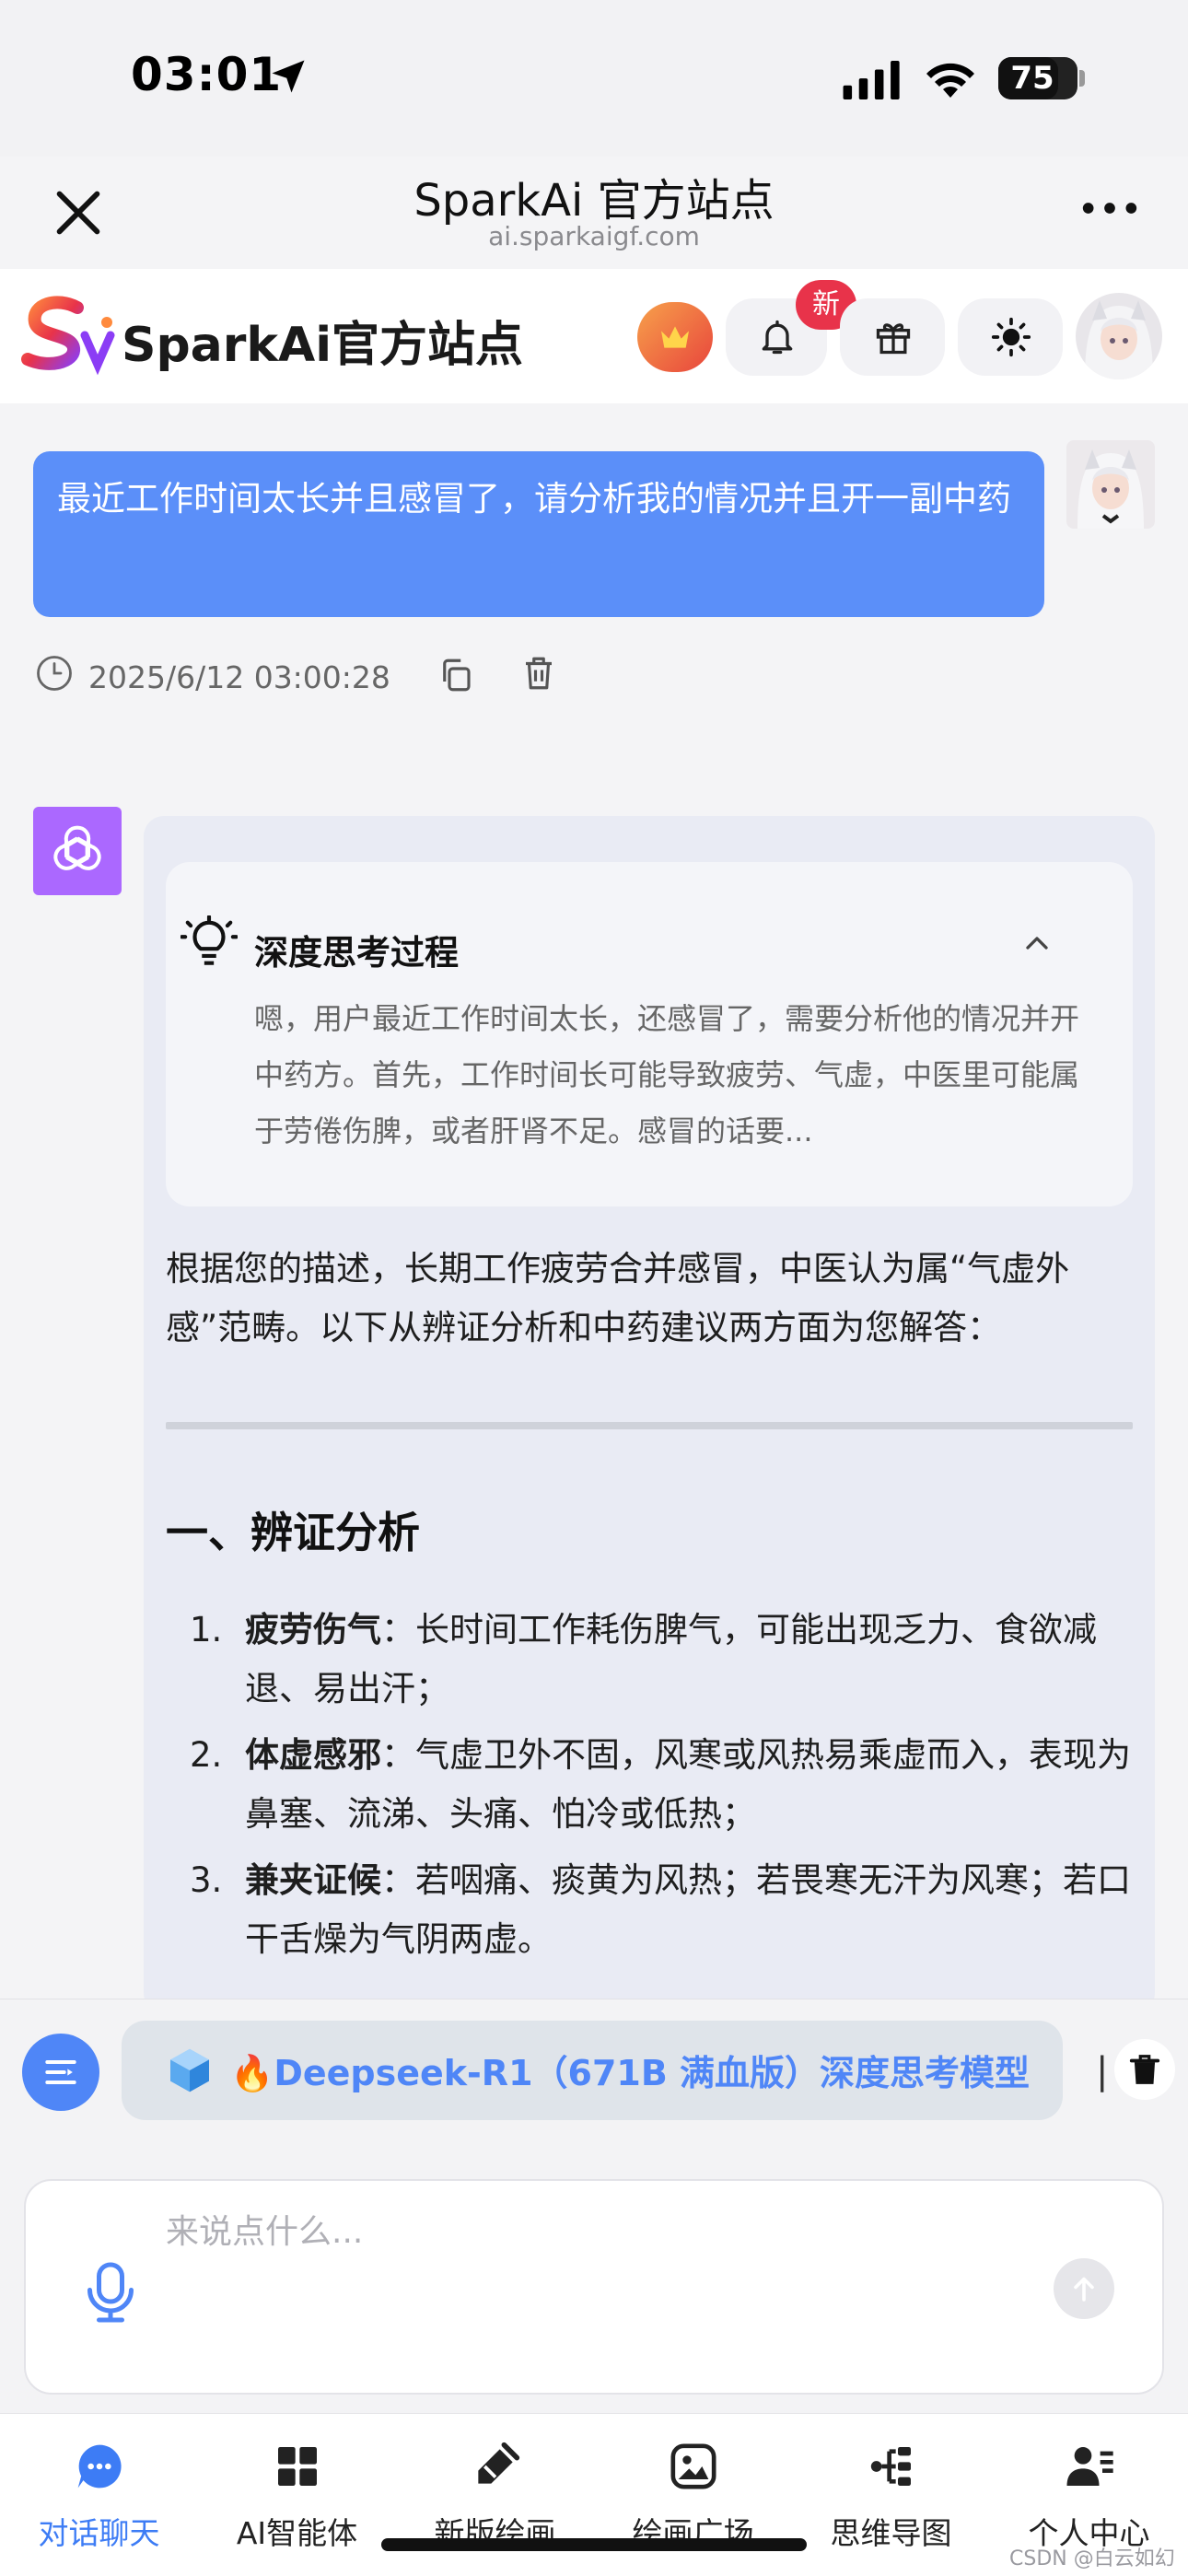 This screenshot has width=1188, height=2576. What do you see at coordinates (1037, 943) in the screenshot?
I see `chevron-up-icon` at bounding box center [1037, 943].